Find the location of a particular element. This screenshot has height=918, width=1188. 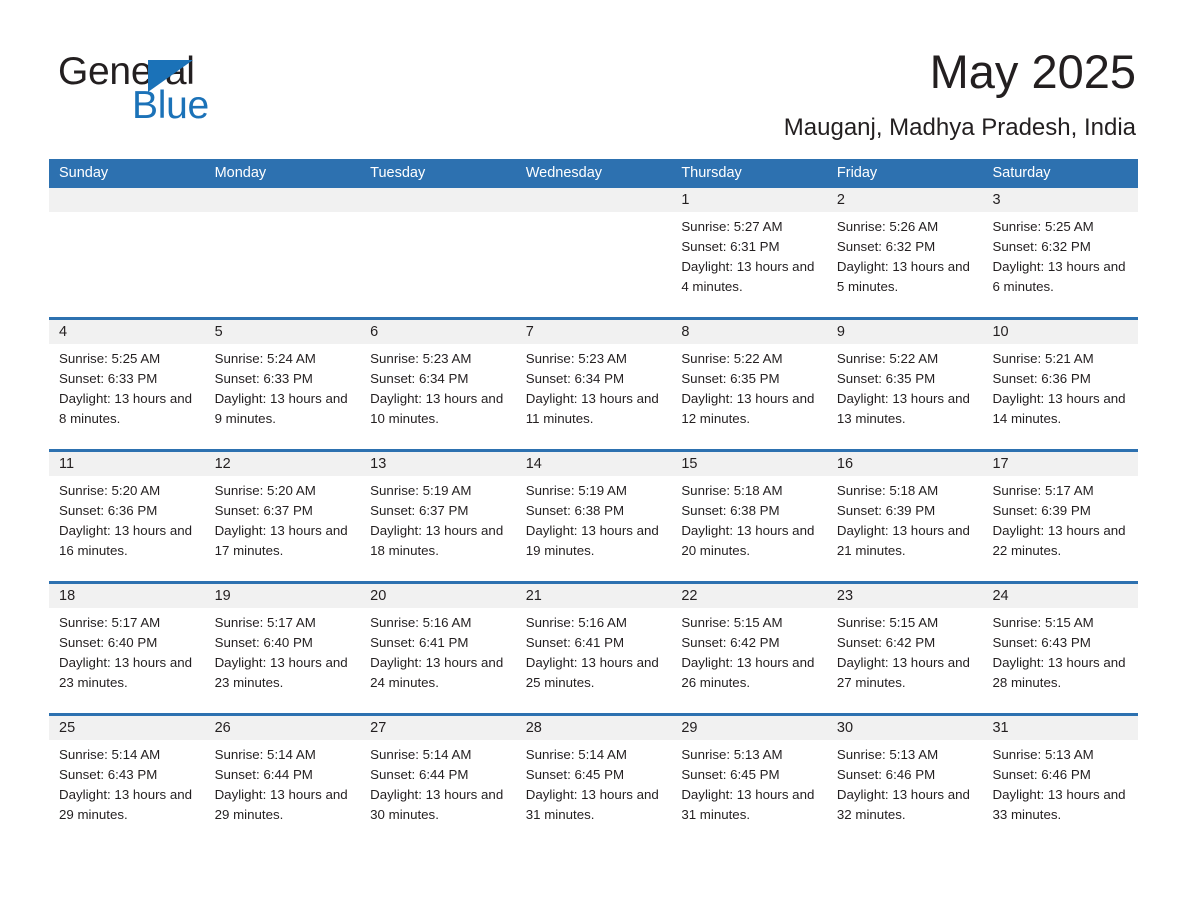

sunset-text: Sunset: 6:38 PM is located at coordinates (730, 510).